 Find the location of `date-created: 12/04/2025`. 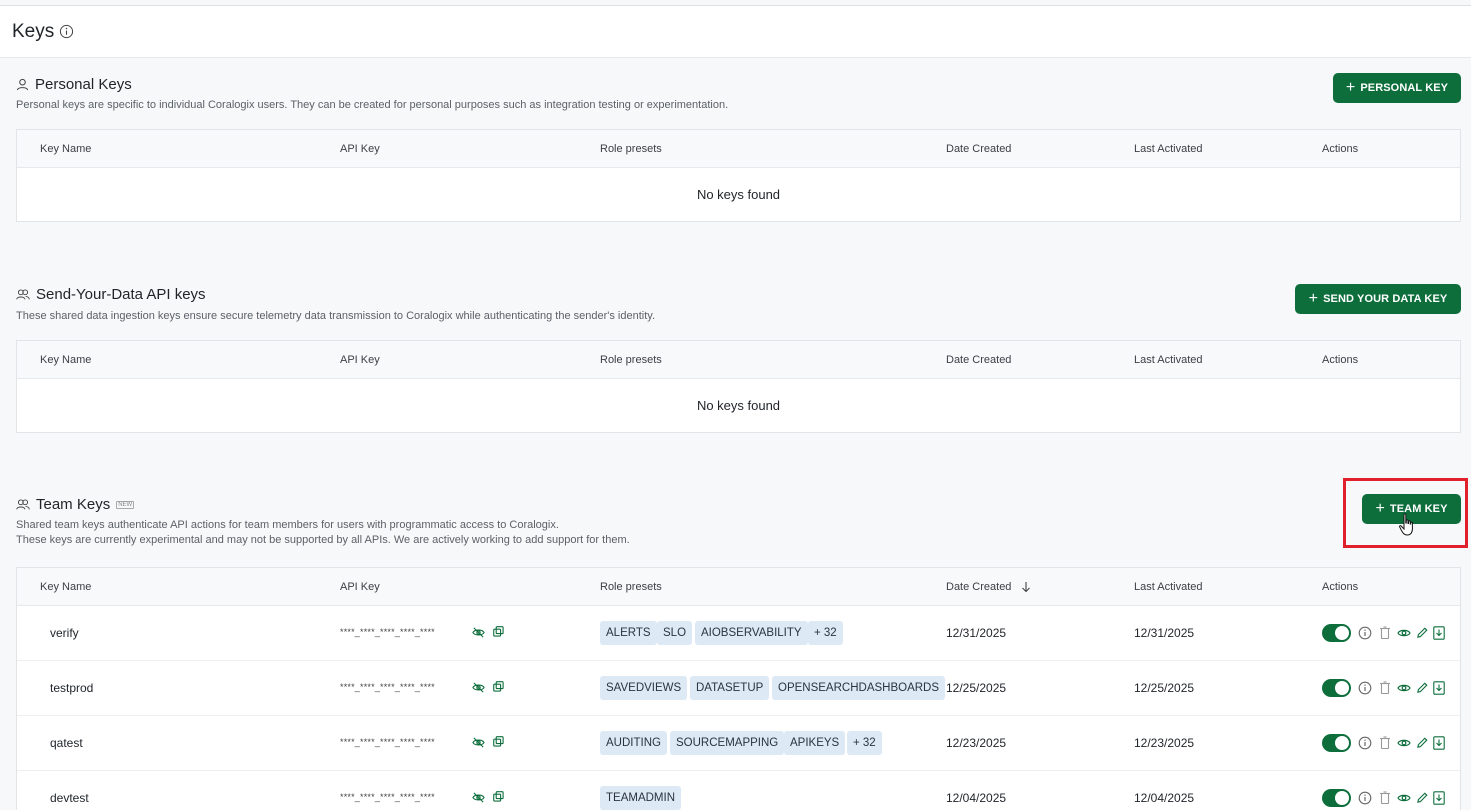

date-created: 12/04/2025 is located at coordinates (976, 798).